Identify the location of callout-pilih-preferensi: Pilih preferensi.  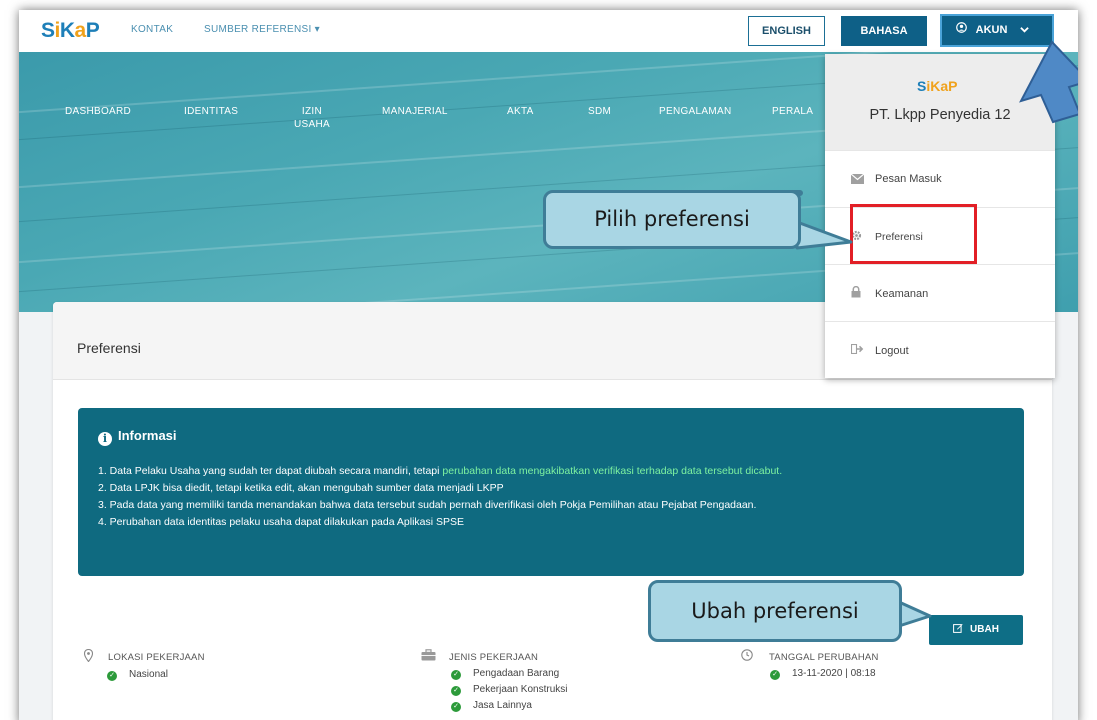
(672, 219).